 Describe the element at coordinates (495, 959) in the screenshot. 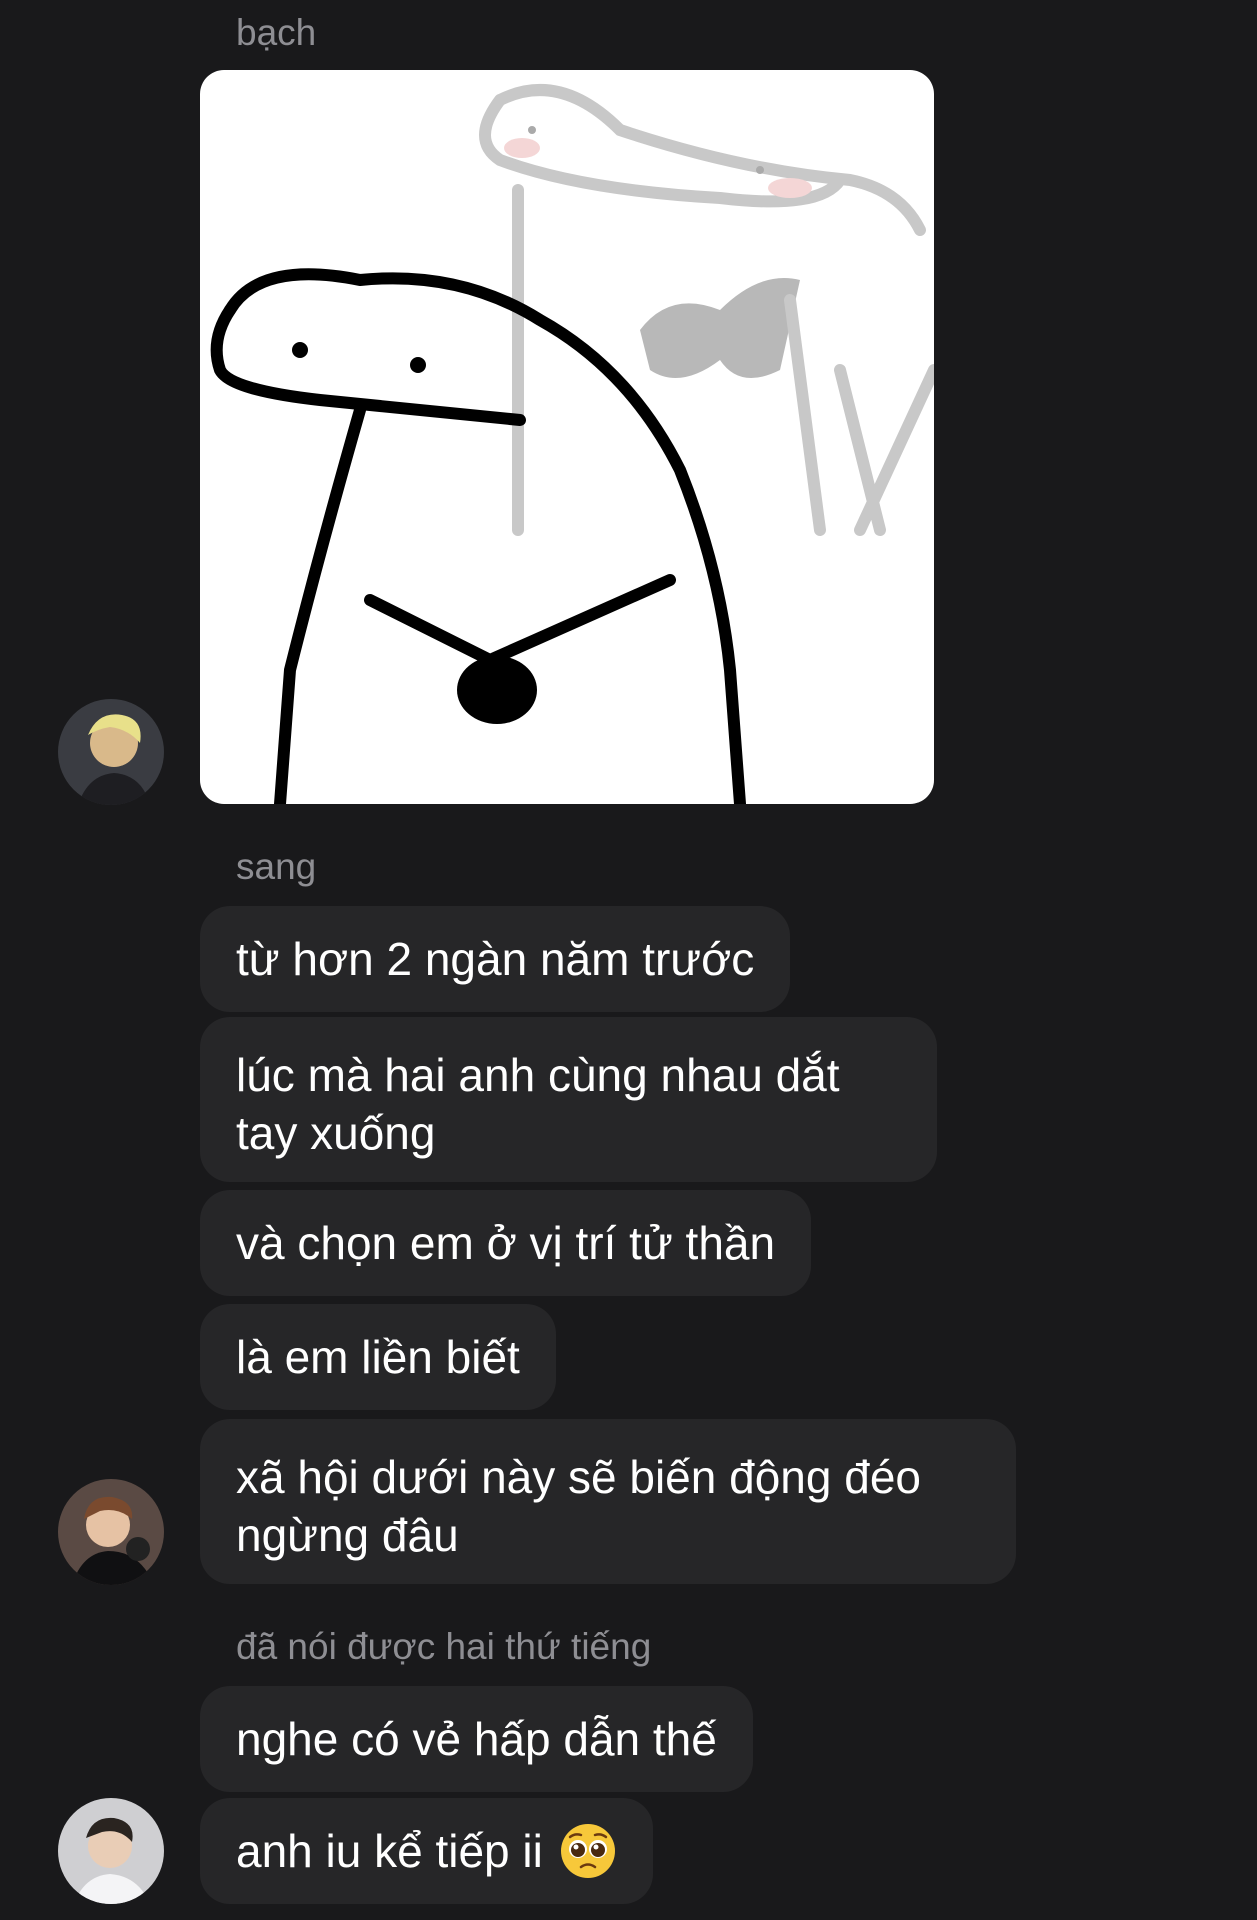

I see `message-bubble-1: từ hơn 2 ngàn năm trước` at that location.